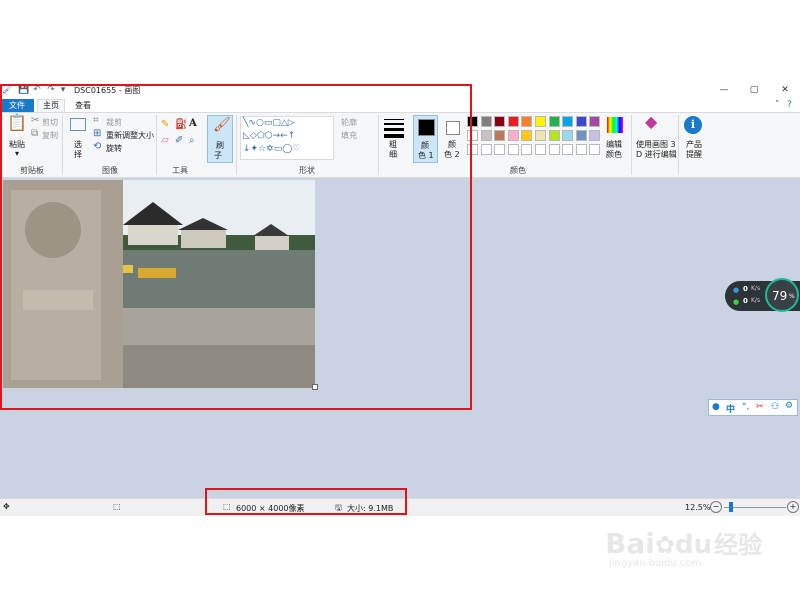 This screenshot has height=600, width=800. What do you see at coordinates (114, 122) in the screenshot?
I see `crop-button: 裁剪` at bounding box center [114, 122].